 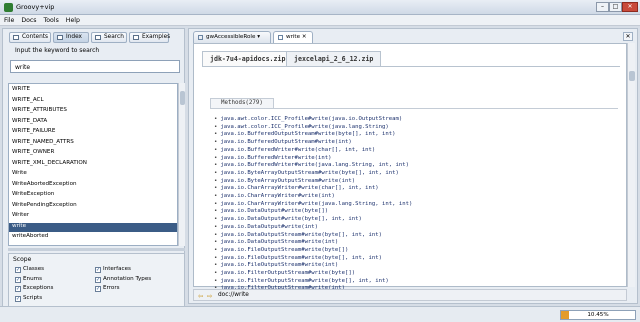 What do you see at coordinates (232, 37) in the screenshot?
I see `doc-tab-accessible-role: gwAccessibleRole ▾` at bounding box center [232, 37].